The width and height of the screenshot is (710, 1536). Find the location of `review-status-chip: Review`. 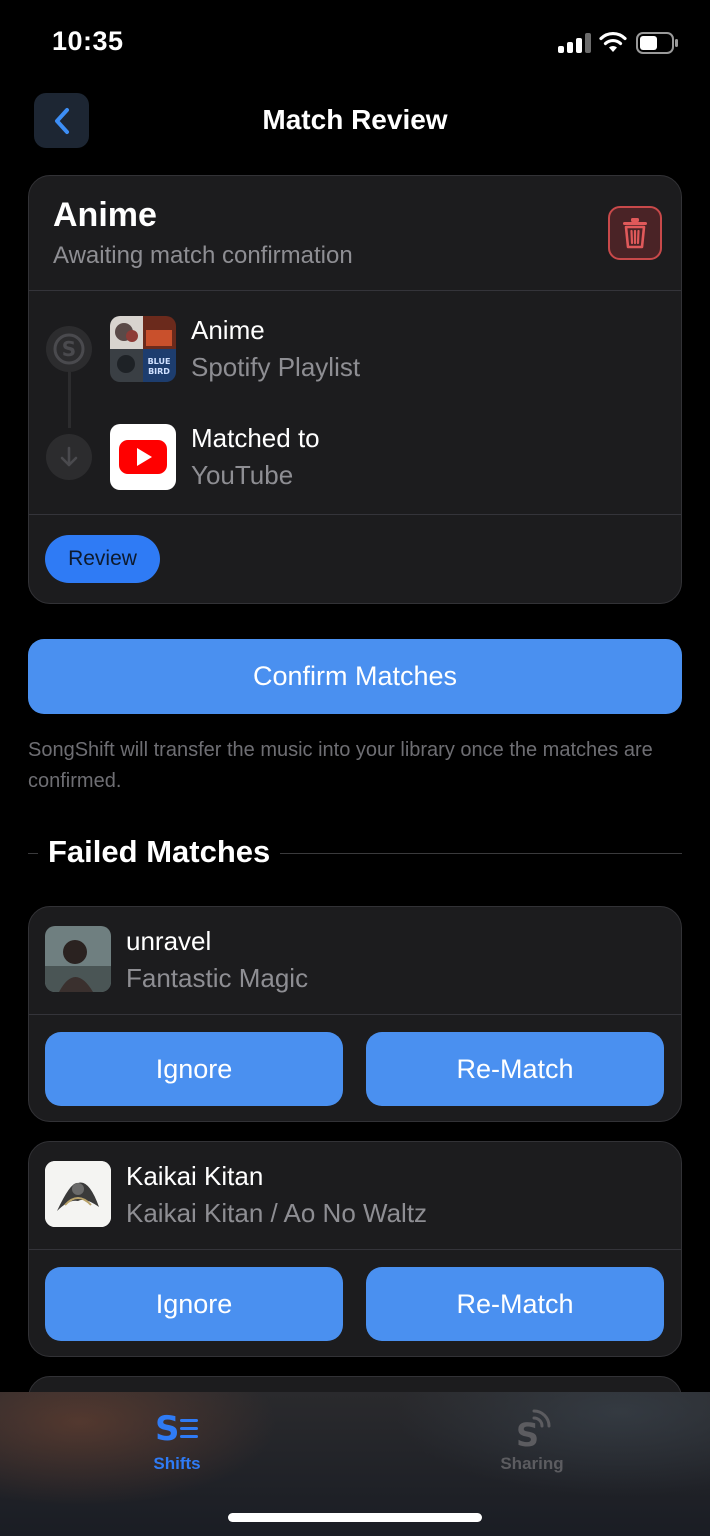

review-status-chip: Review is located at coordinates (102, 559).